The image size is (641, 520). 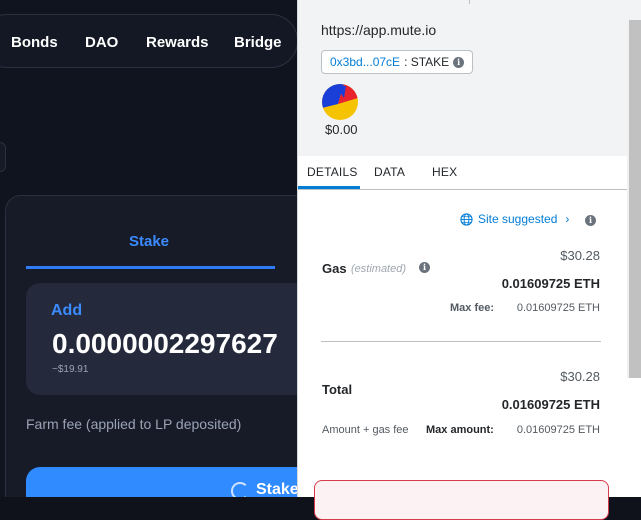 What do you see at coordinates (240, 489) in the screenshot?
I see `spinner-icon` at bounding box center [240, 489].